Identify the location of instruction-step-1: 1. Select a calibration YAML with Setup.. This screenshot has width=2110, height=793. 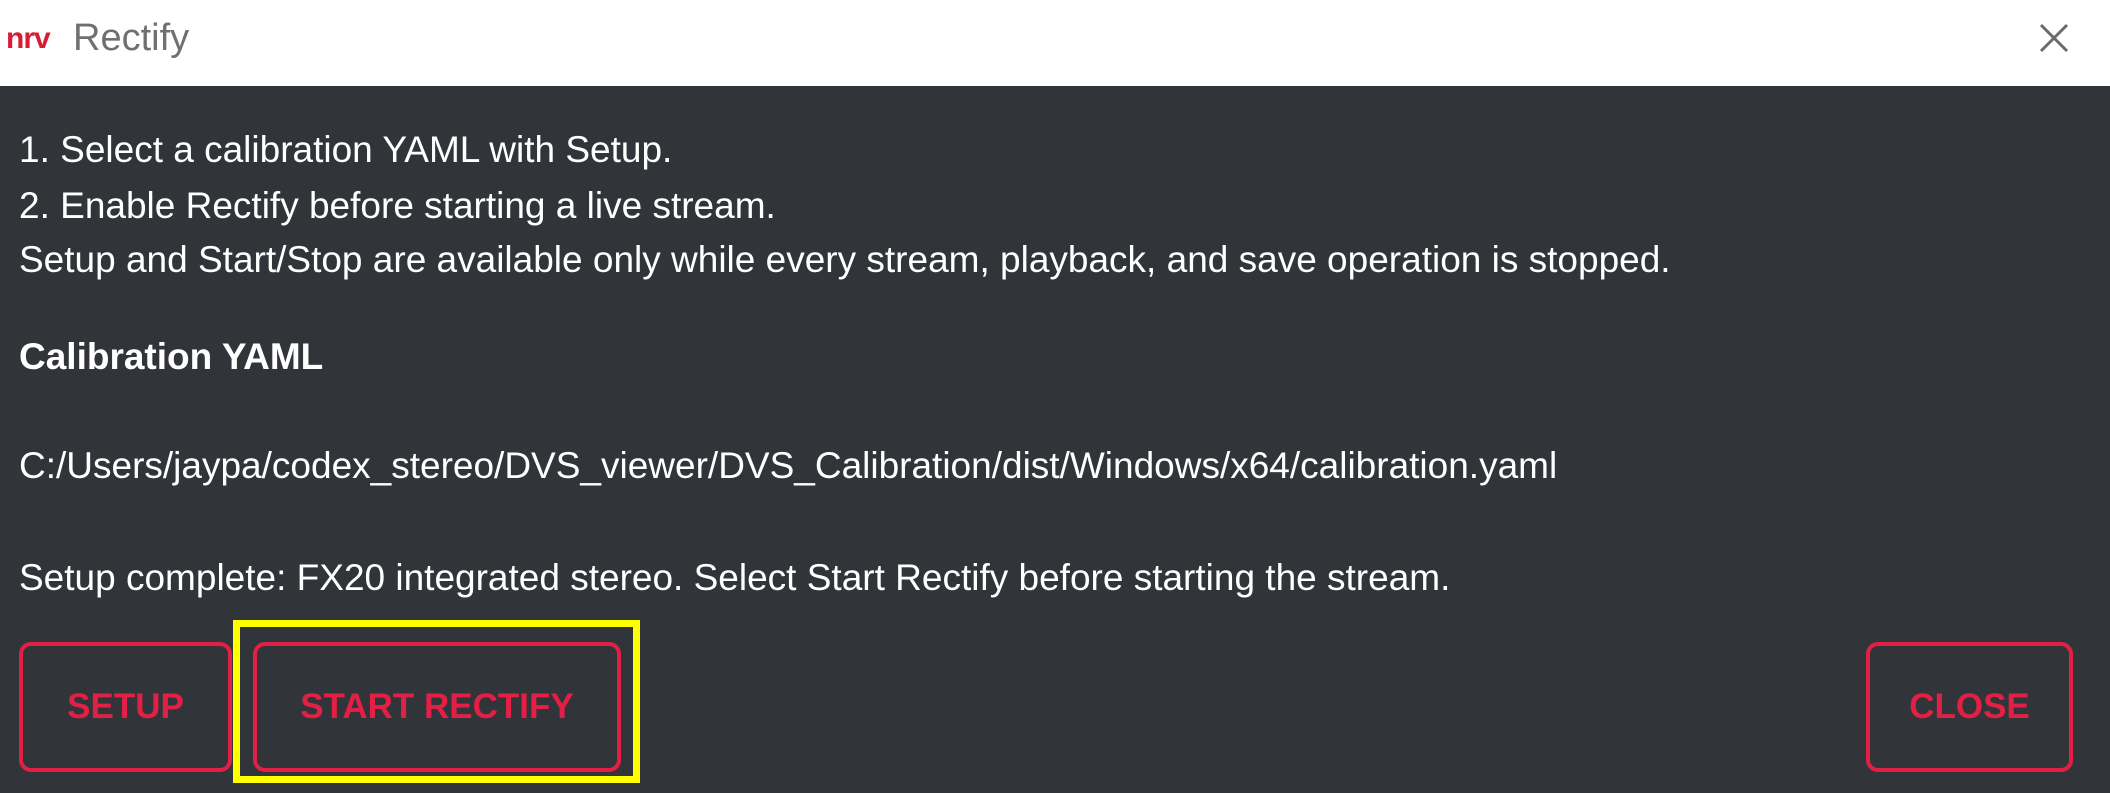
(346, 149).